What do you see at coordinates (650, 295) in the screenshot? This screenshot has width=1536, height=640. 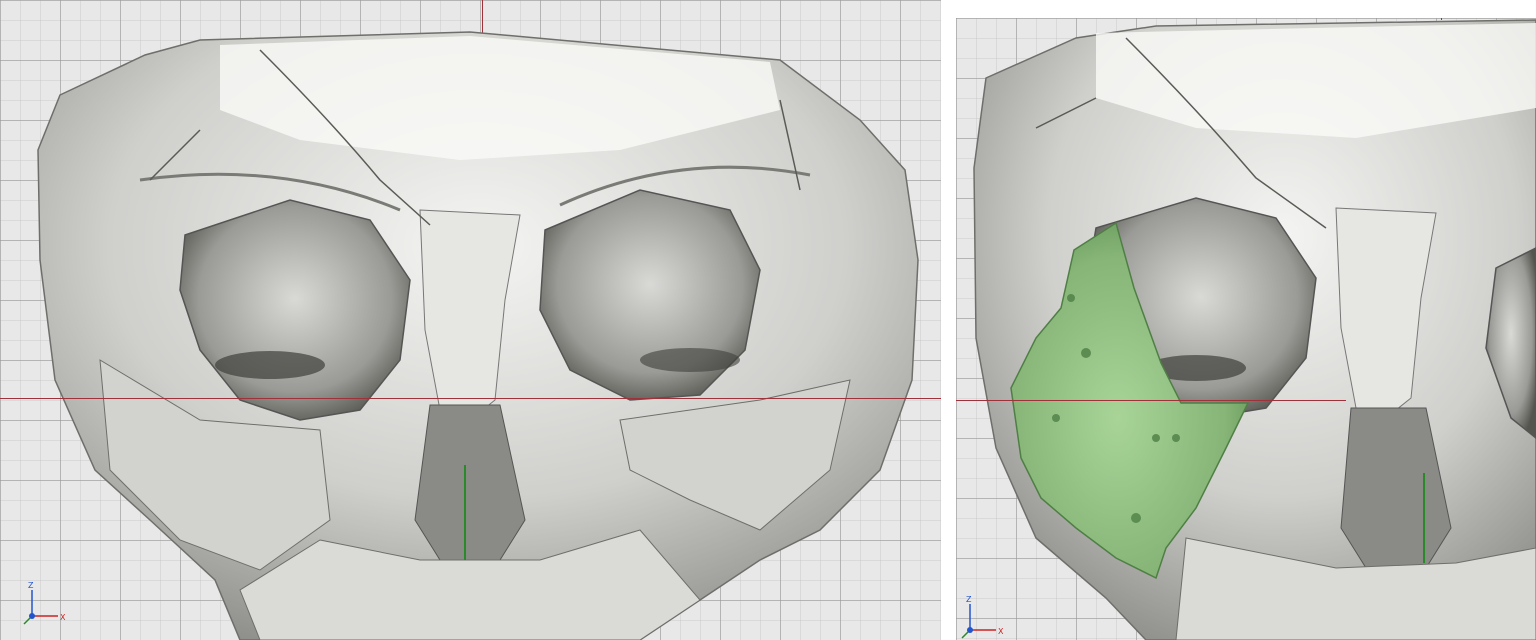 I see `orbit-right` at bounding box center [650, 295].